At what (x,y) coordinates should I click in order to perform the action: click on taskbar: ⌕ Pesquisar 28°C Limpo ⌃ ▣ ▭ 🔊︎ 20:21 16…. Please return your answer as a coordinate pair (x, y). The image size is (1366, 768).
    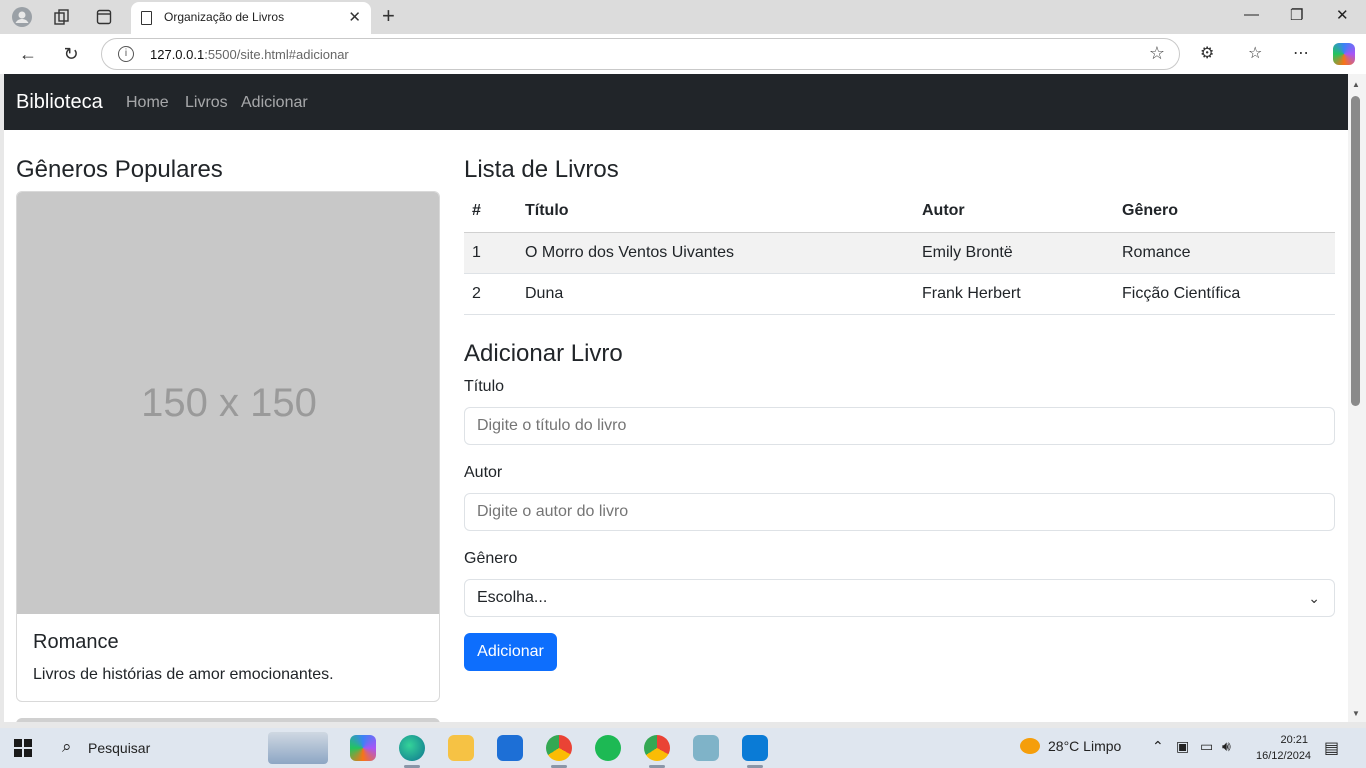
    Looking at the image, I should click on (683, 748).